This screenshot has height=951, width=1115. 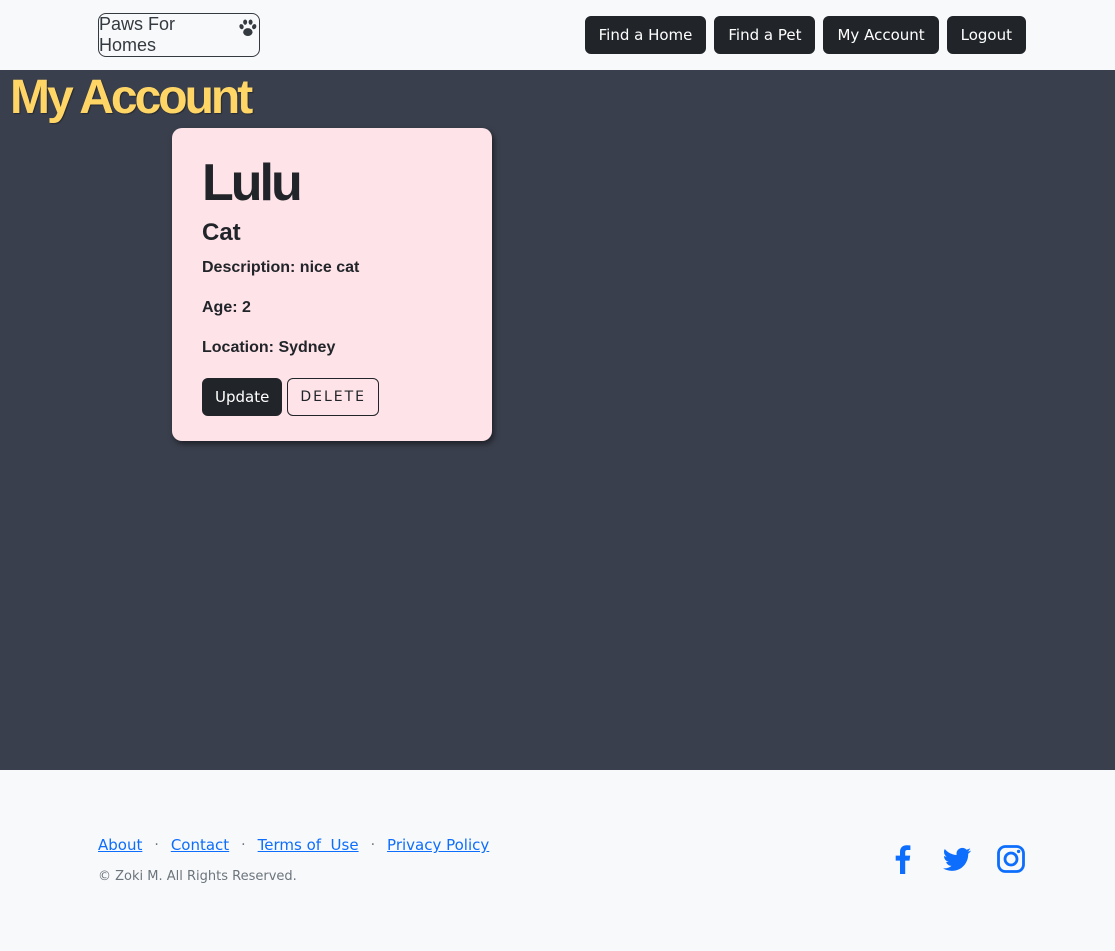 I want to click on instagram-icon, so click(x=1011, y=859).